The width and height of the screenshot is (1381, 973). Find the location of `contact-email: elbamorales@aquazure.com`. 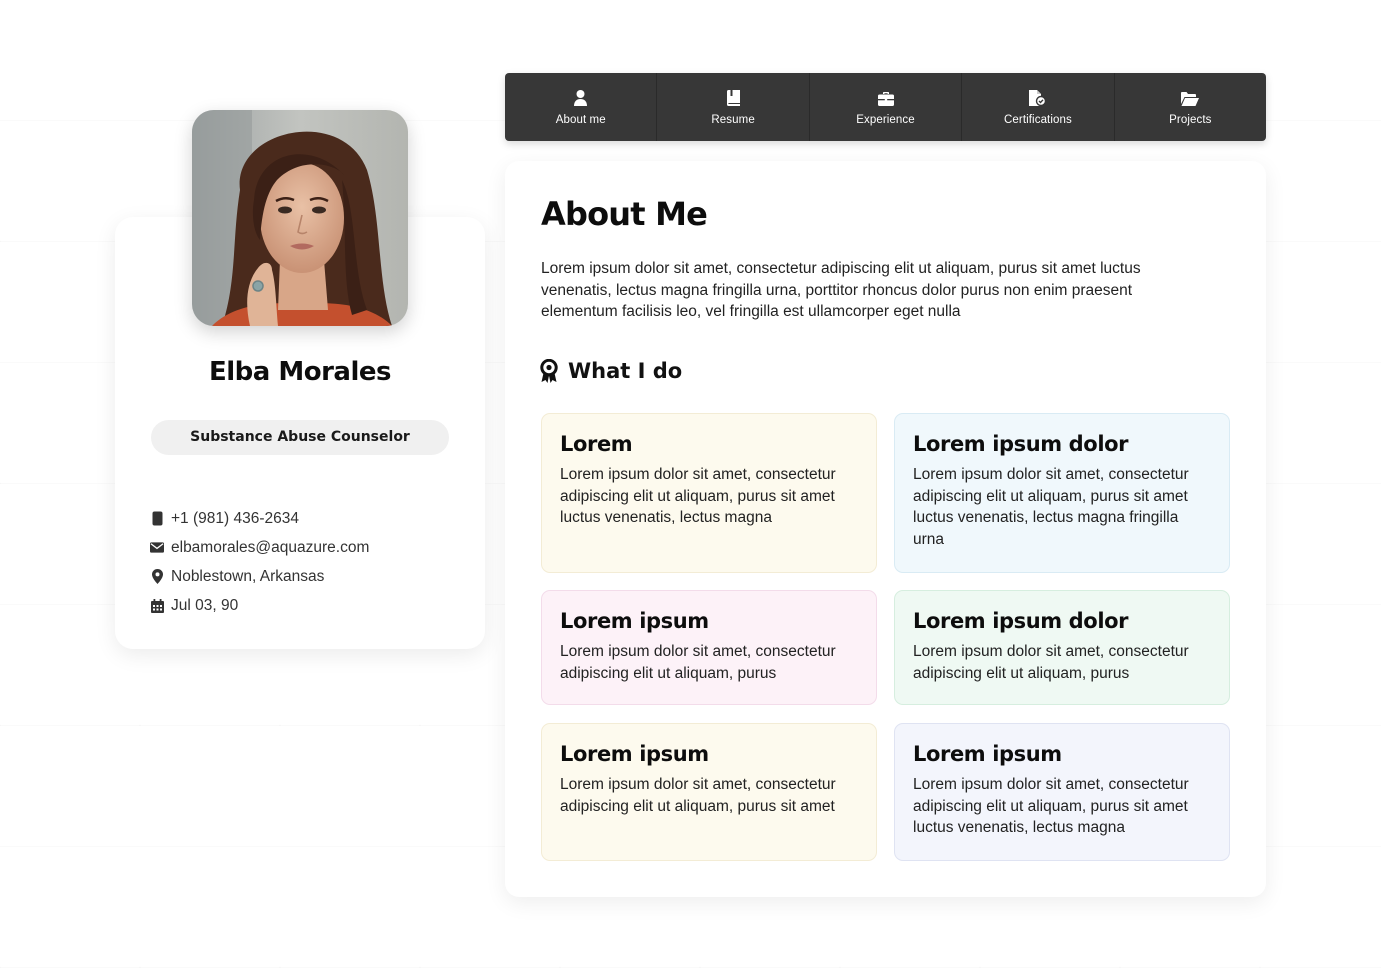

contact-email: elbamorales@aquazure.com is located at coordinates (310, 547).